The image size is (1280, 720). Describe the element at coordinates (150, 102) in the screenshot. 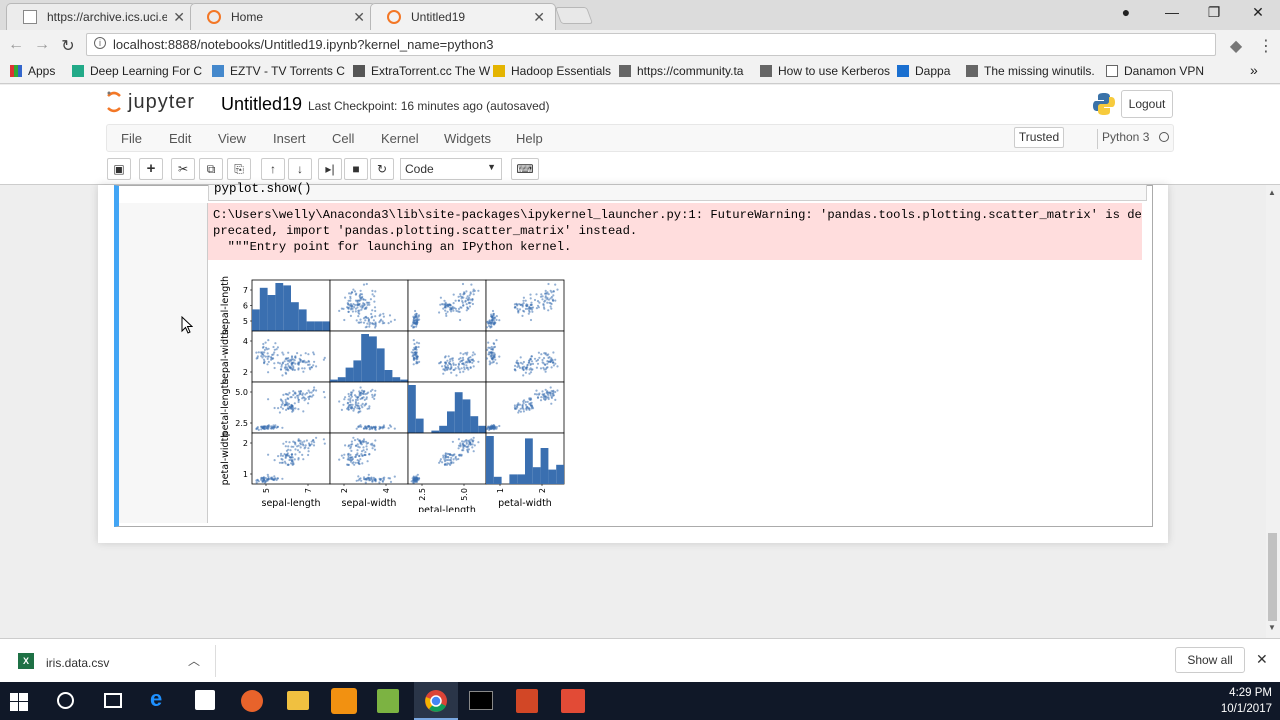

I see `jupyter-logo: jupyter` at that location.